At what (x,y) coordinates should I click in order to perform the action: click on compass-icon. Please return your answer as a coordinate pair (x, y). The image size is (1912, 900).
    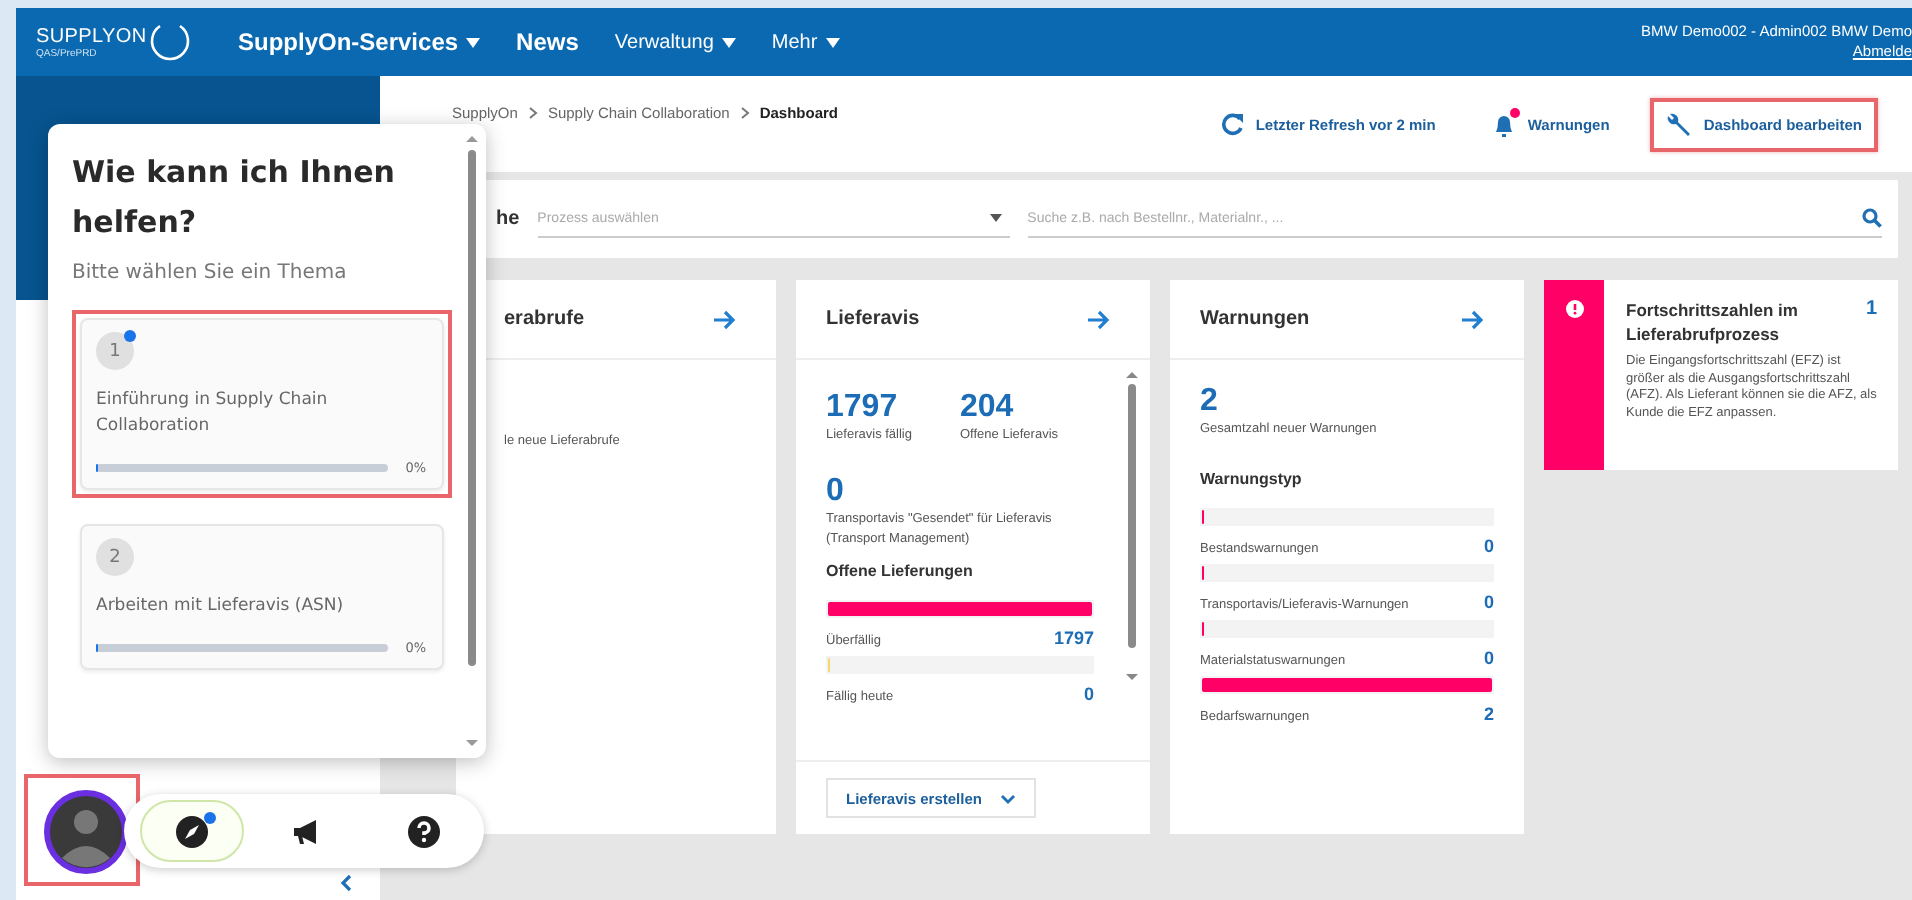
    Looking at the image, I should click on (192, 831).